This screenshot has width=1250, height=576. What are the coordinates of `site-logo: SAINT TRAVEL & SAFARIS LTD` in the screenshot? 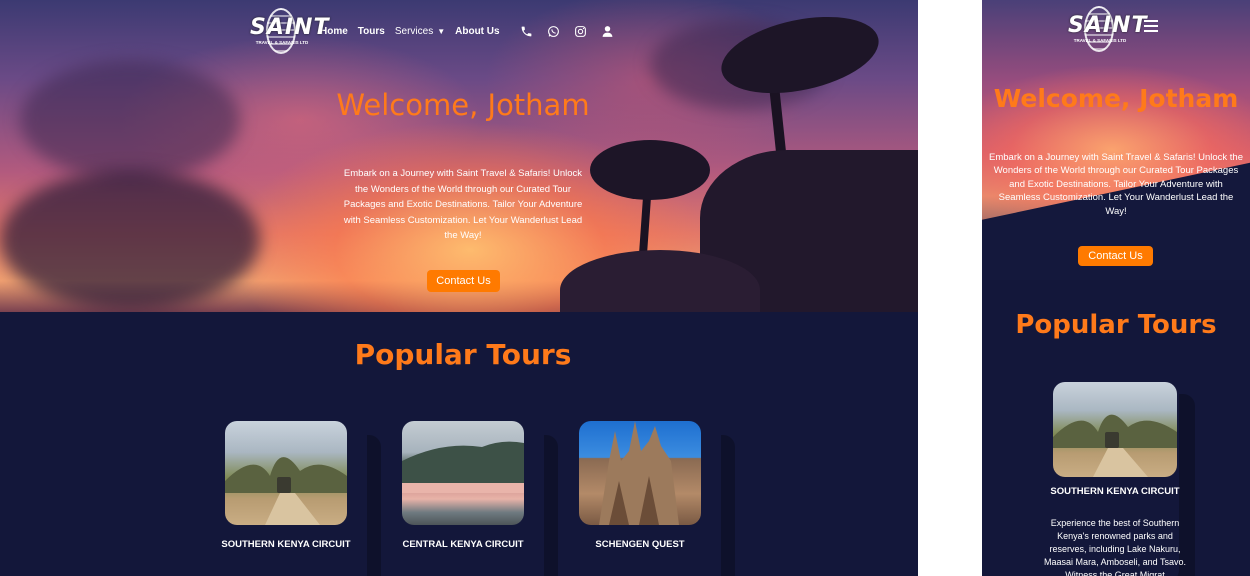 It's located at (290, 31).